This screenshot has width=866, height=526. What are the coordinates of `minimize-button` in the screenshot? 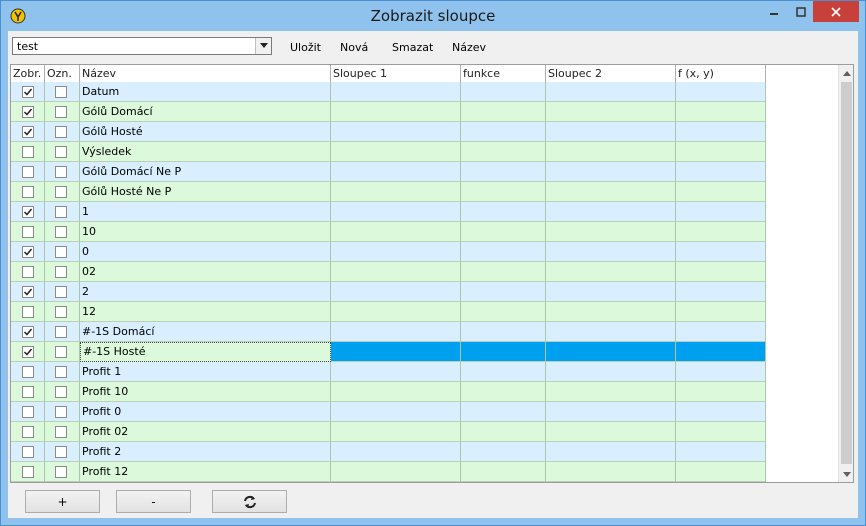 It's located at (774, 11).